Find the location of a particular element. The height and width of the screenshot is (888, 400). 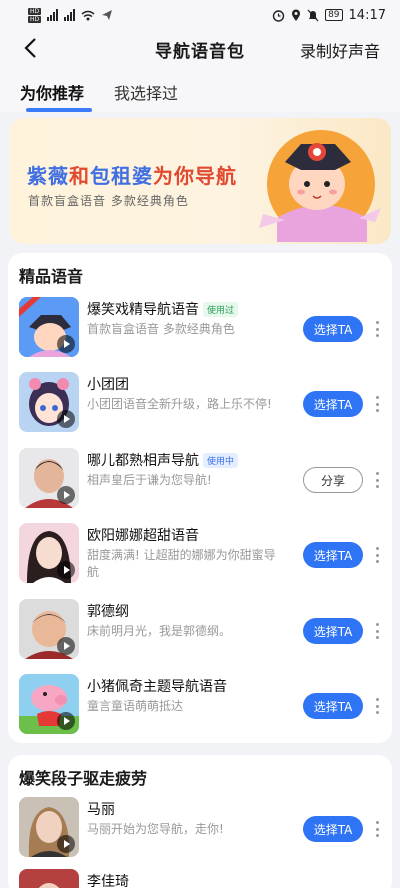

list-item: 郭德纲 床前明月光，我是郭德纲。 选择TA is located at coordinates (200, 630).